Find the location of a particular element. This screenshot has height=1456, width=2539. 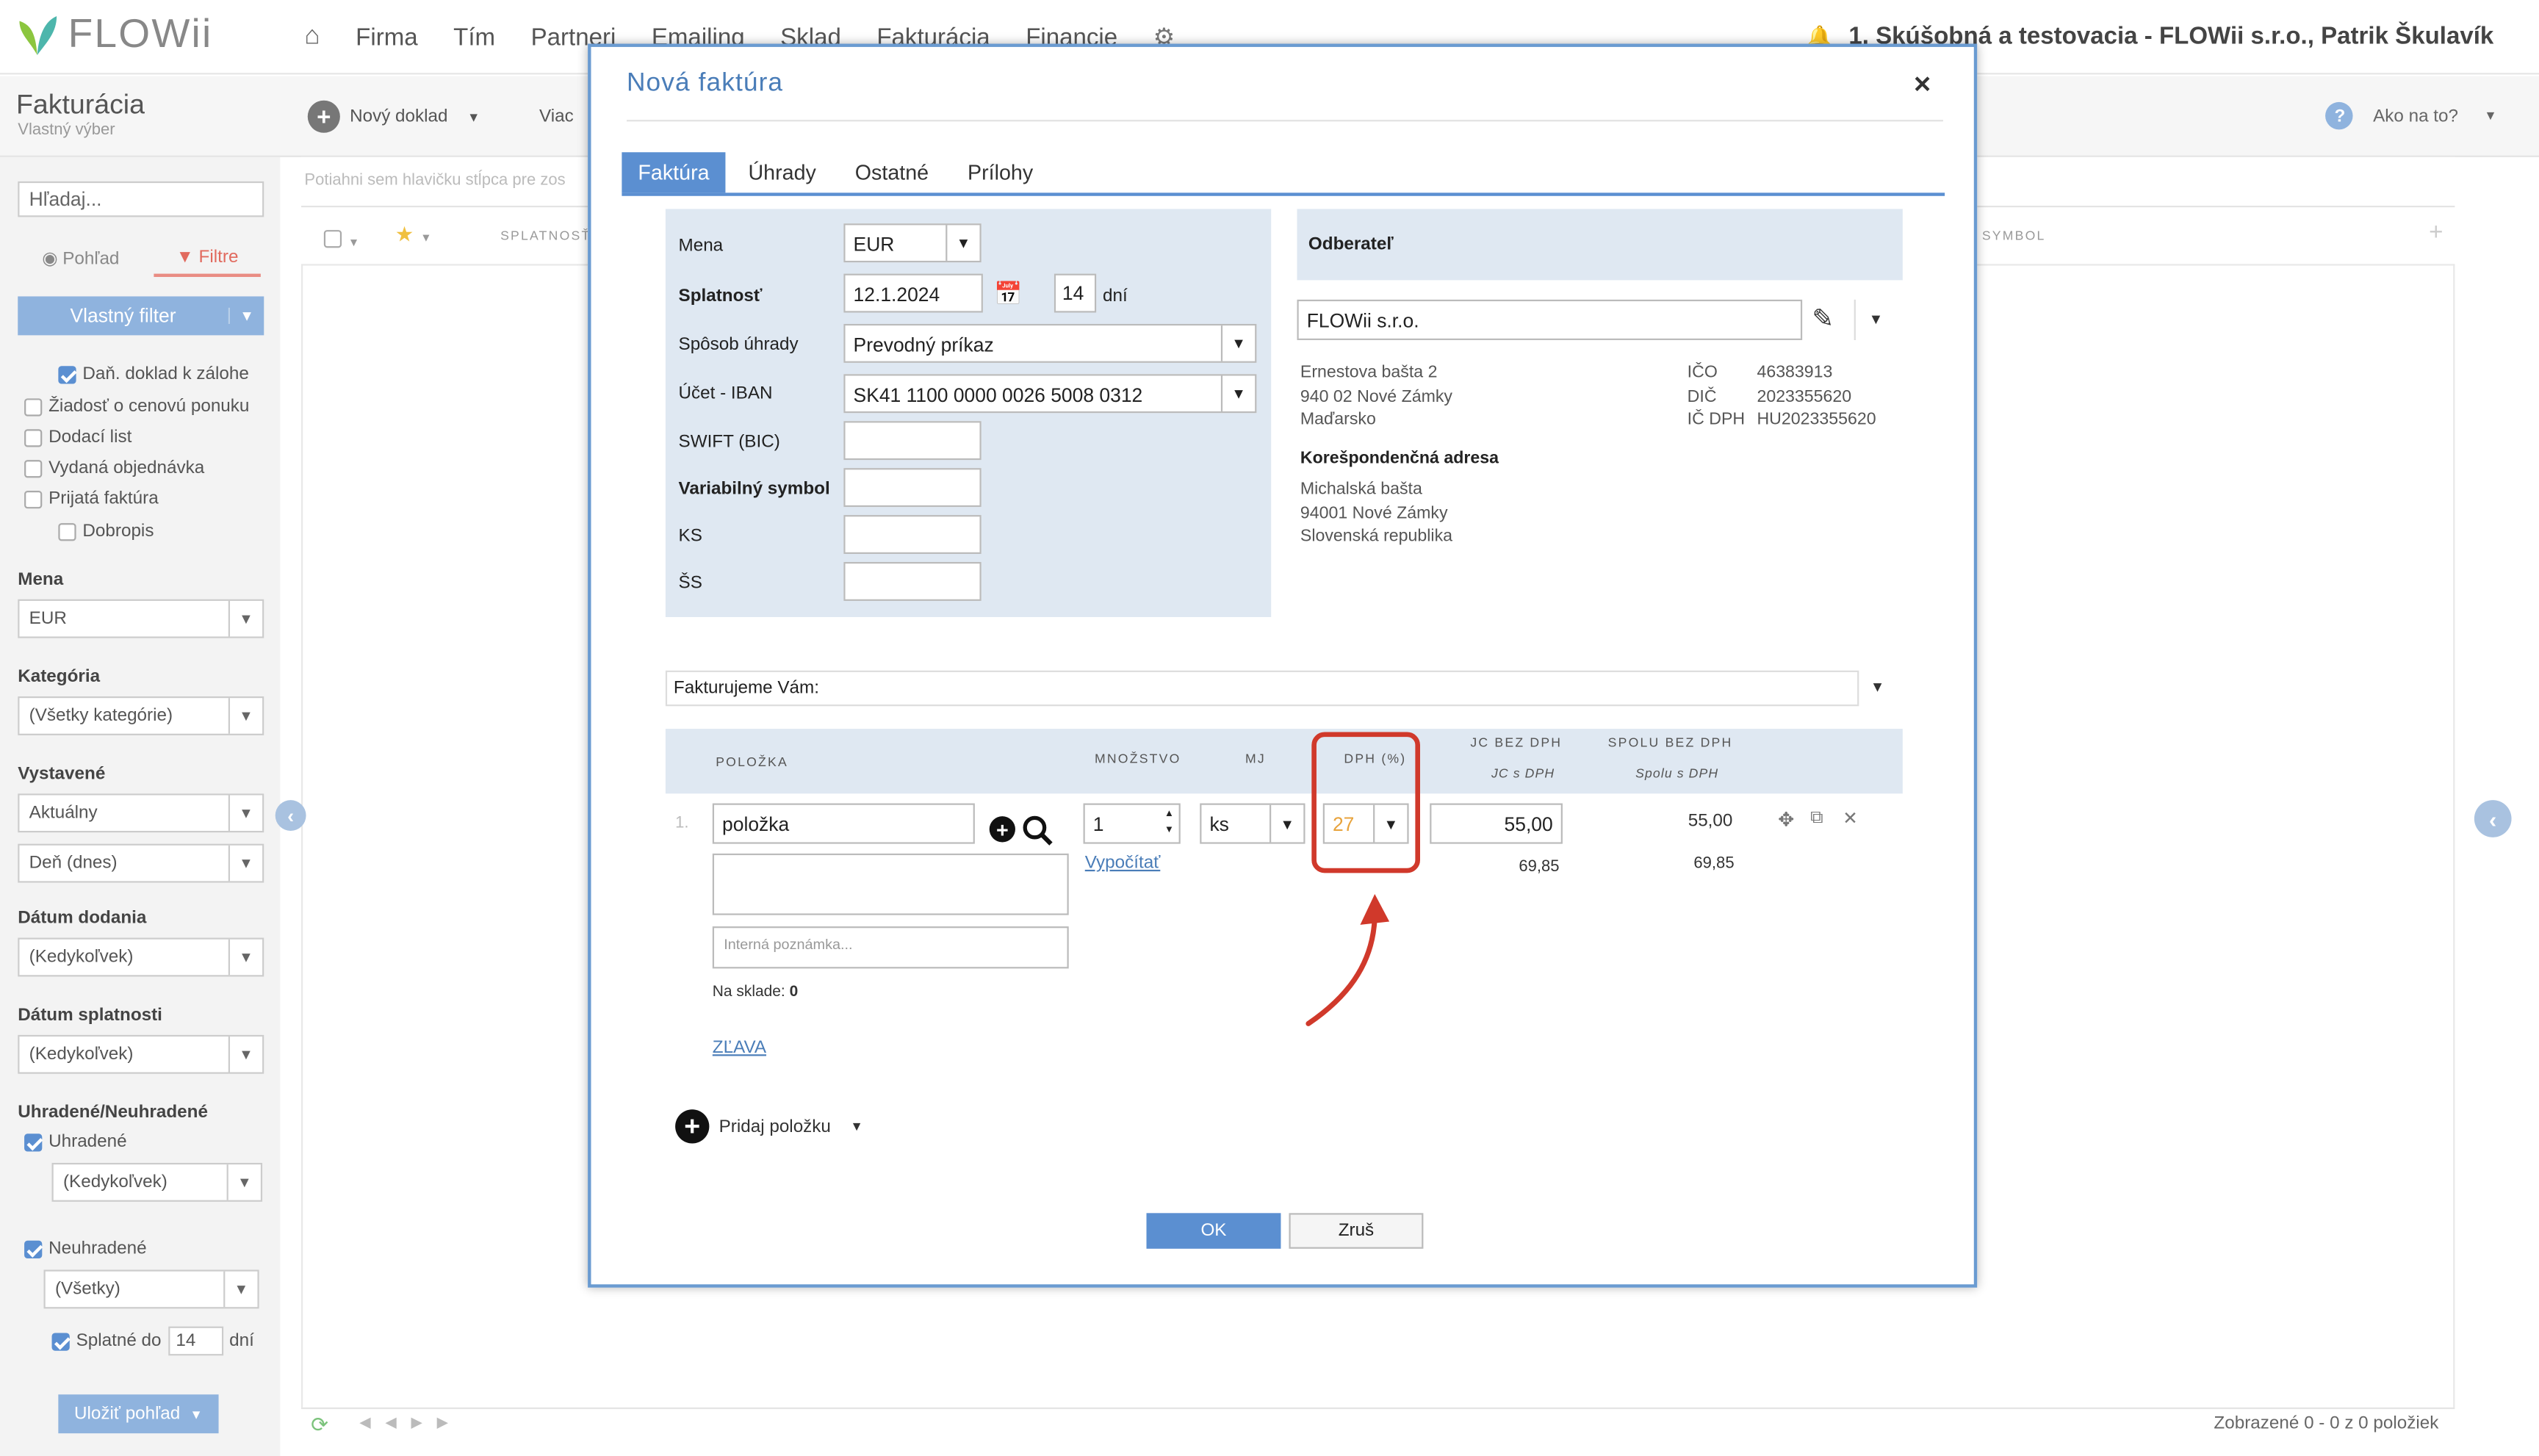

paid-checkbox: Uhradené is located at coordinates (75, 1142).